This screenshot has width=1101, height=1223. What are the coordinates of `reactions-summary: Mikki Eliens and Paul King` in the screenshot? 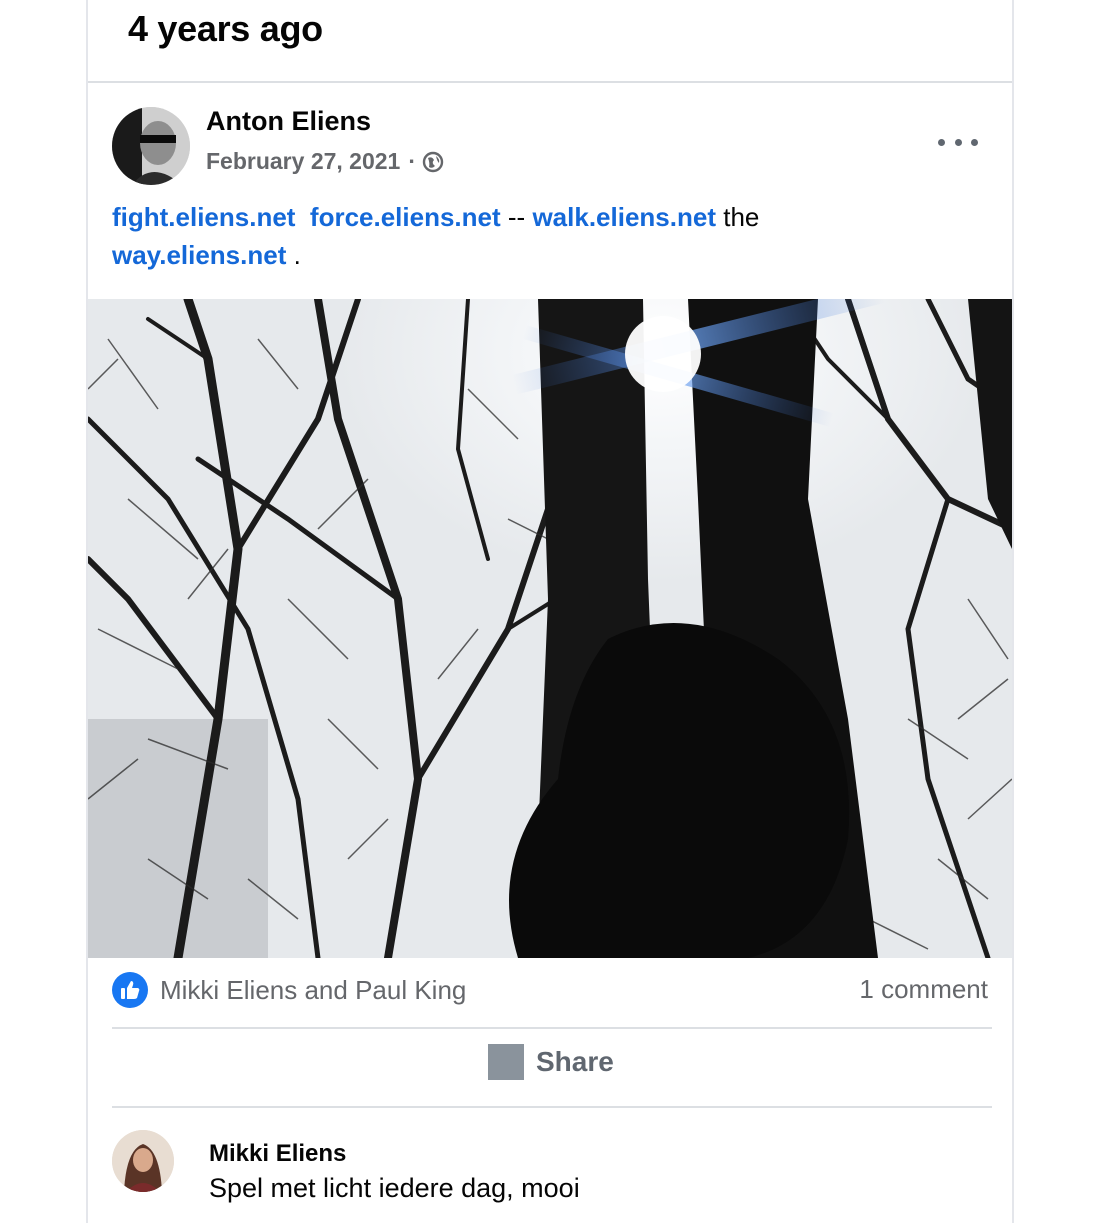 It's located at (289, 990).